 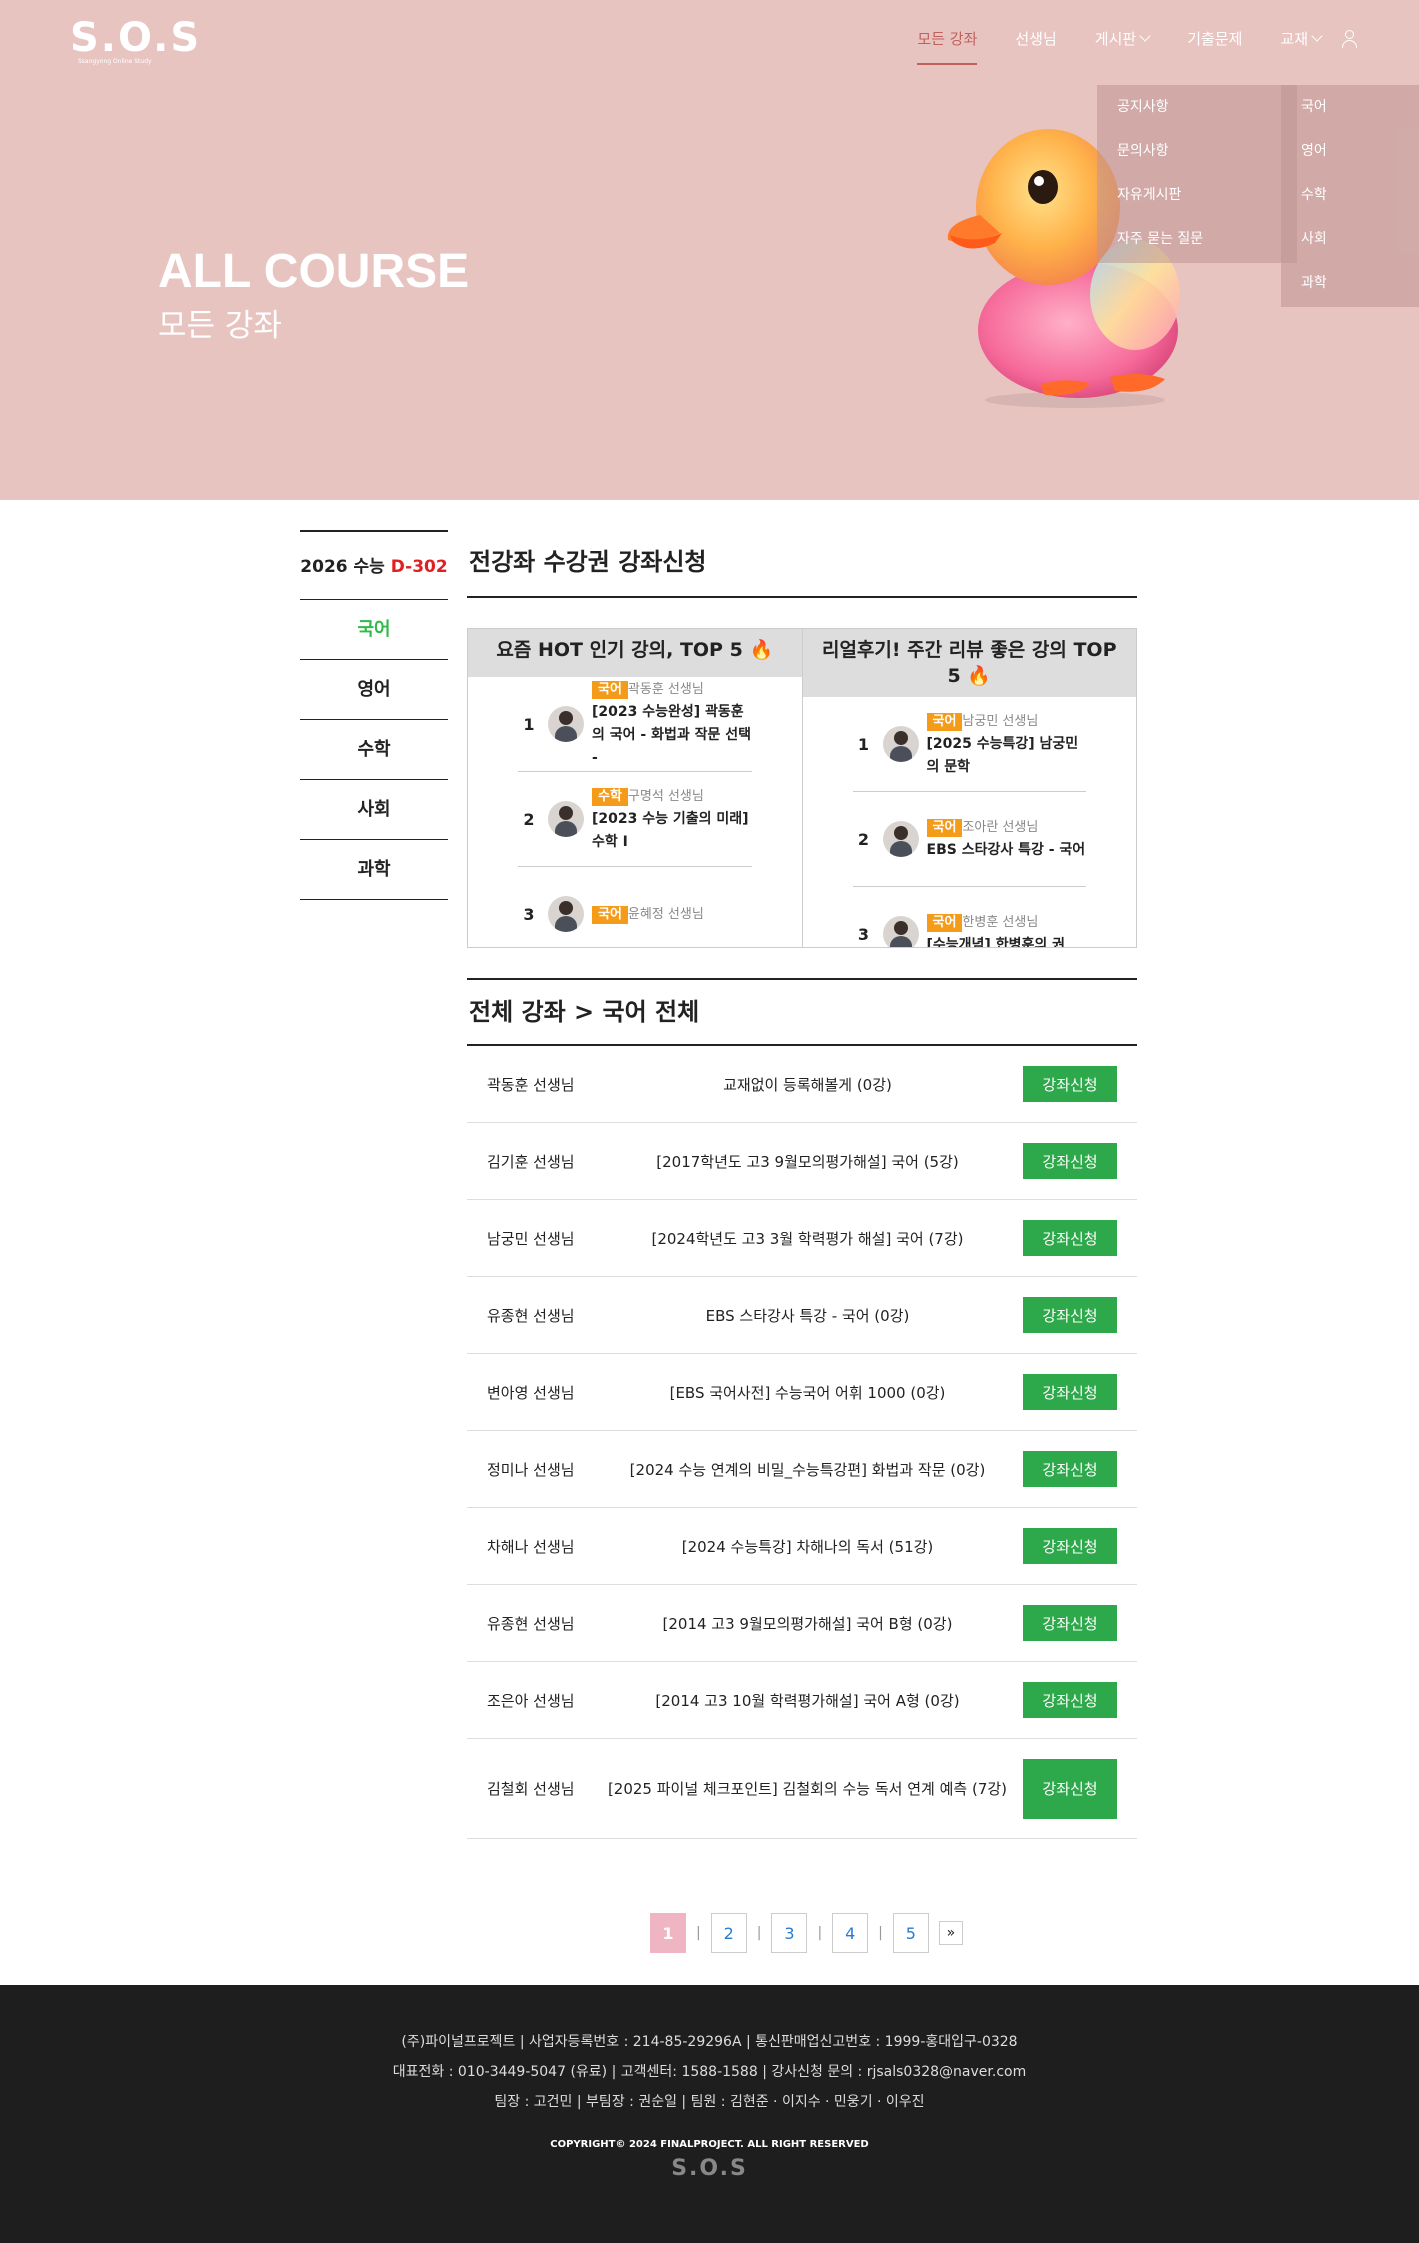 What do you see at coordinates (1350, 107) in the screenshot?
I see `book-menu-korean: 국어` at bounding box center [1350, 107].